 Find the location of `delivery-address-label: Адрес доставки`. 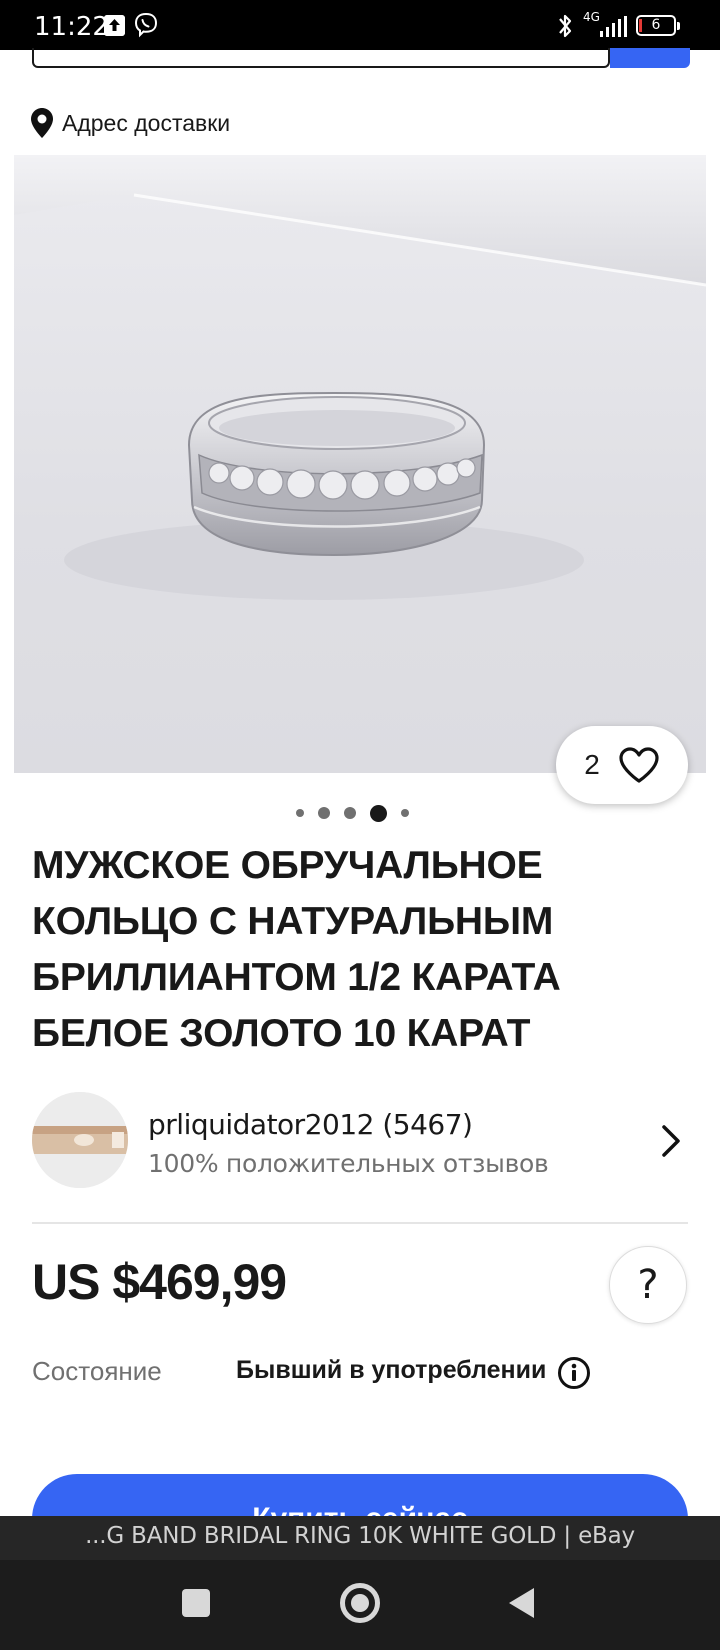

delivery-address-label: Адрес доставки is located at coordinates (146, 122).